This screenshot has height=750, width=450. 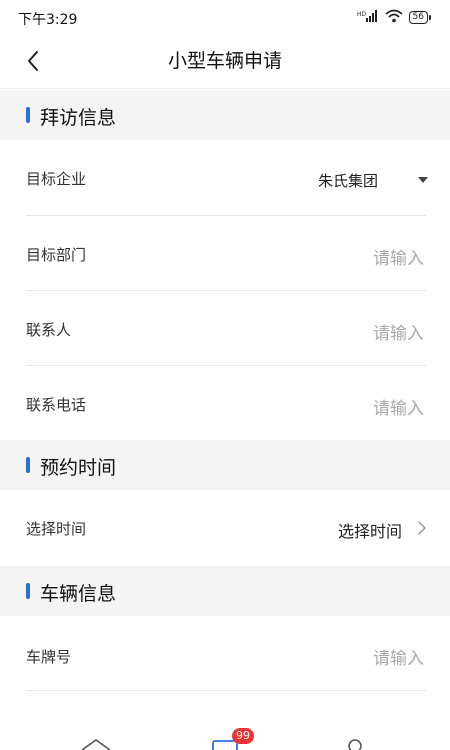 I want to click on notification-badge: 99, so click(x=243, y=736).